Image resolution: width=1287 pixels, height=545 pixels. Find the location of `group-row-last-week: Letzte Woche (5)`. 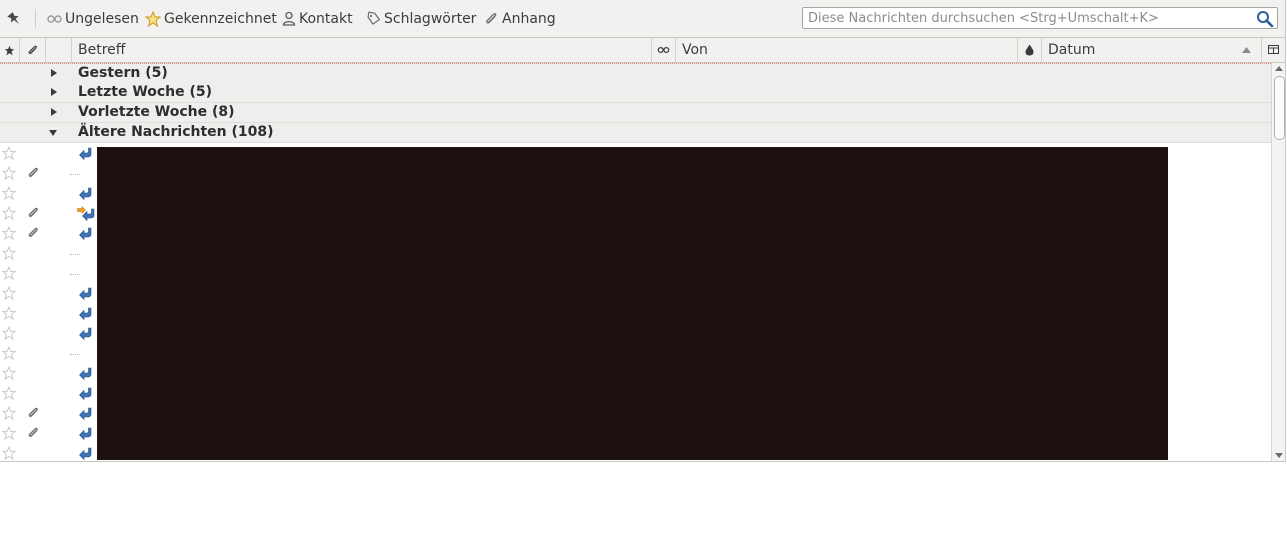

group-row-last-week: Letzte Woche (5) is located at coordinates (635, 93).